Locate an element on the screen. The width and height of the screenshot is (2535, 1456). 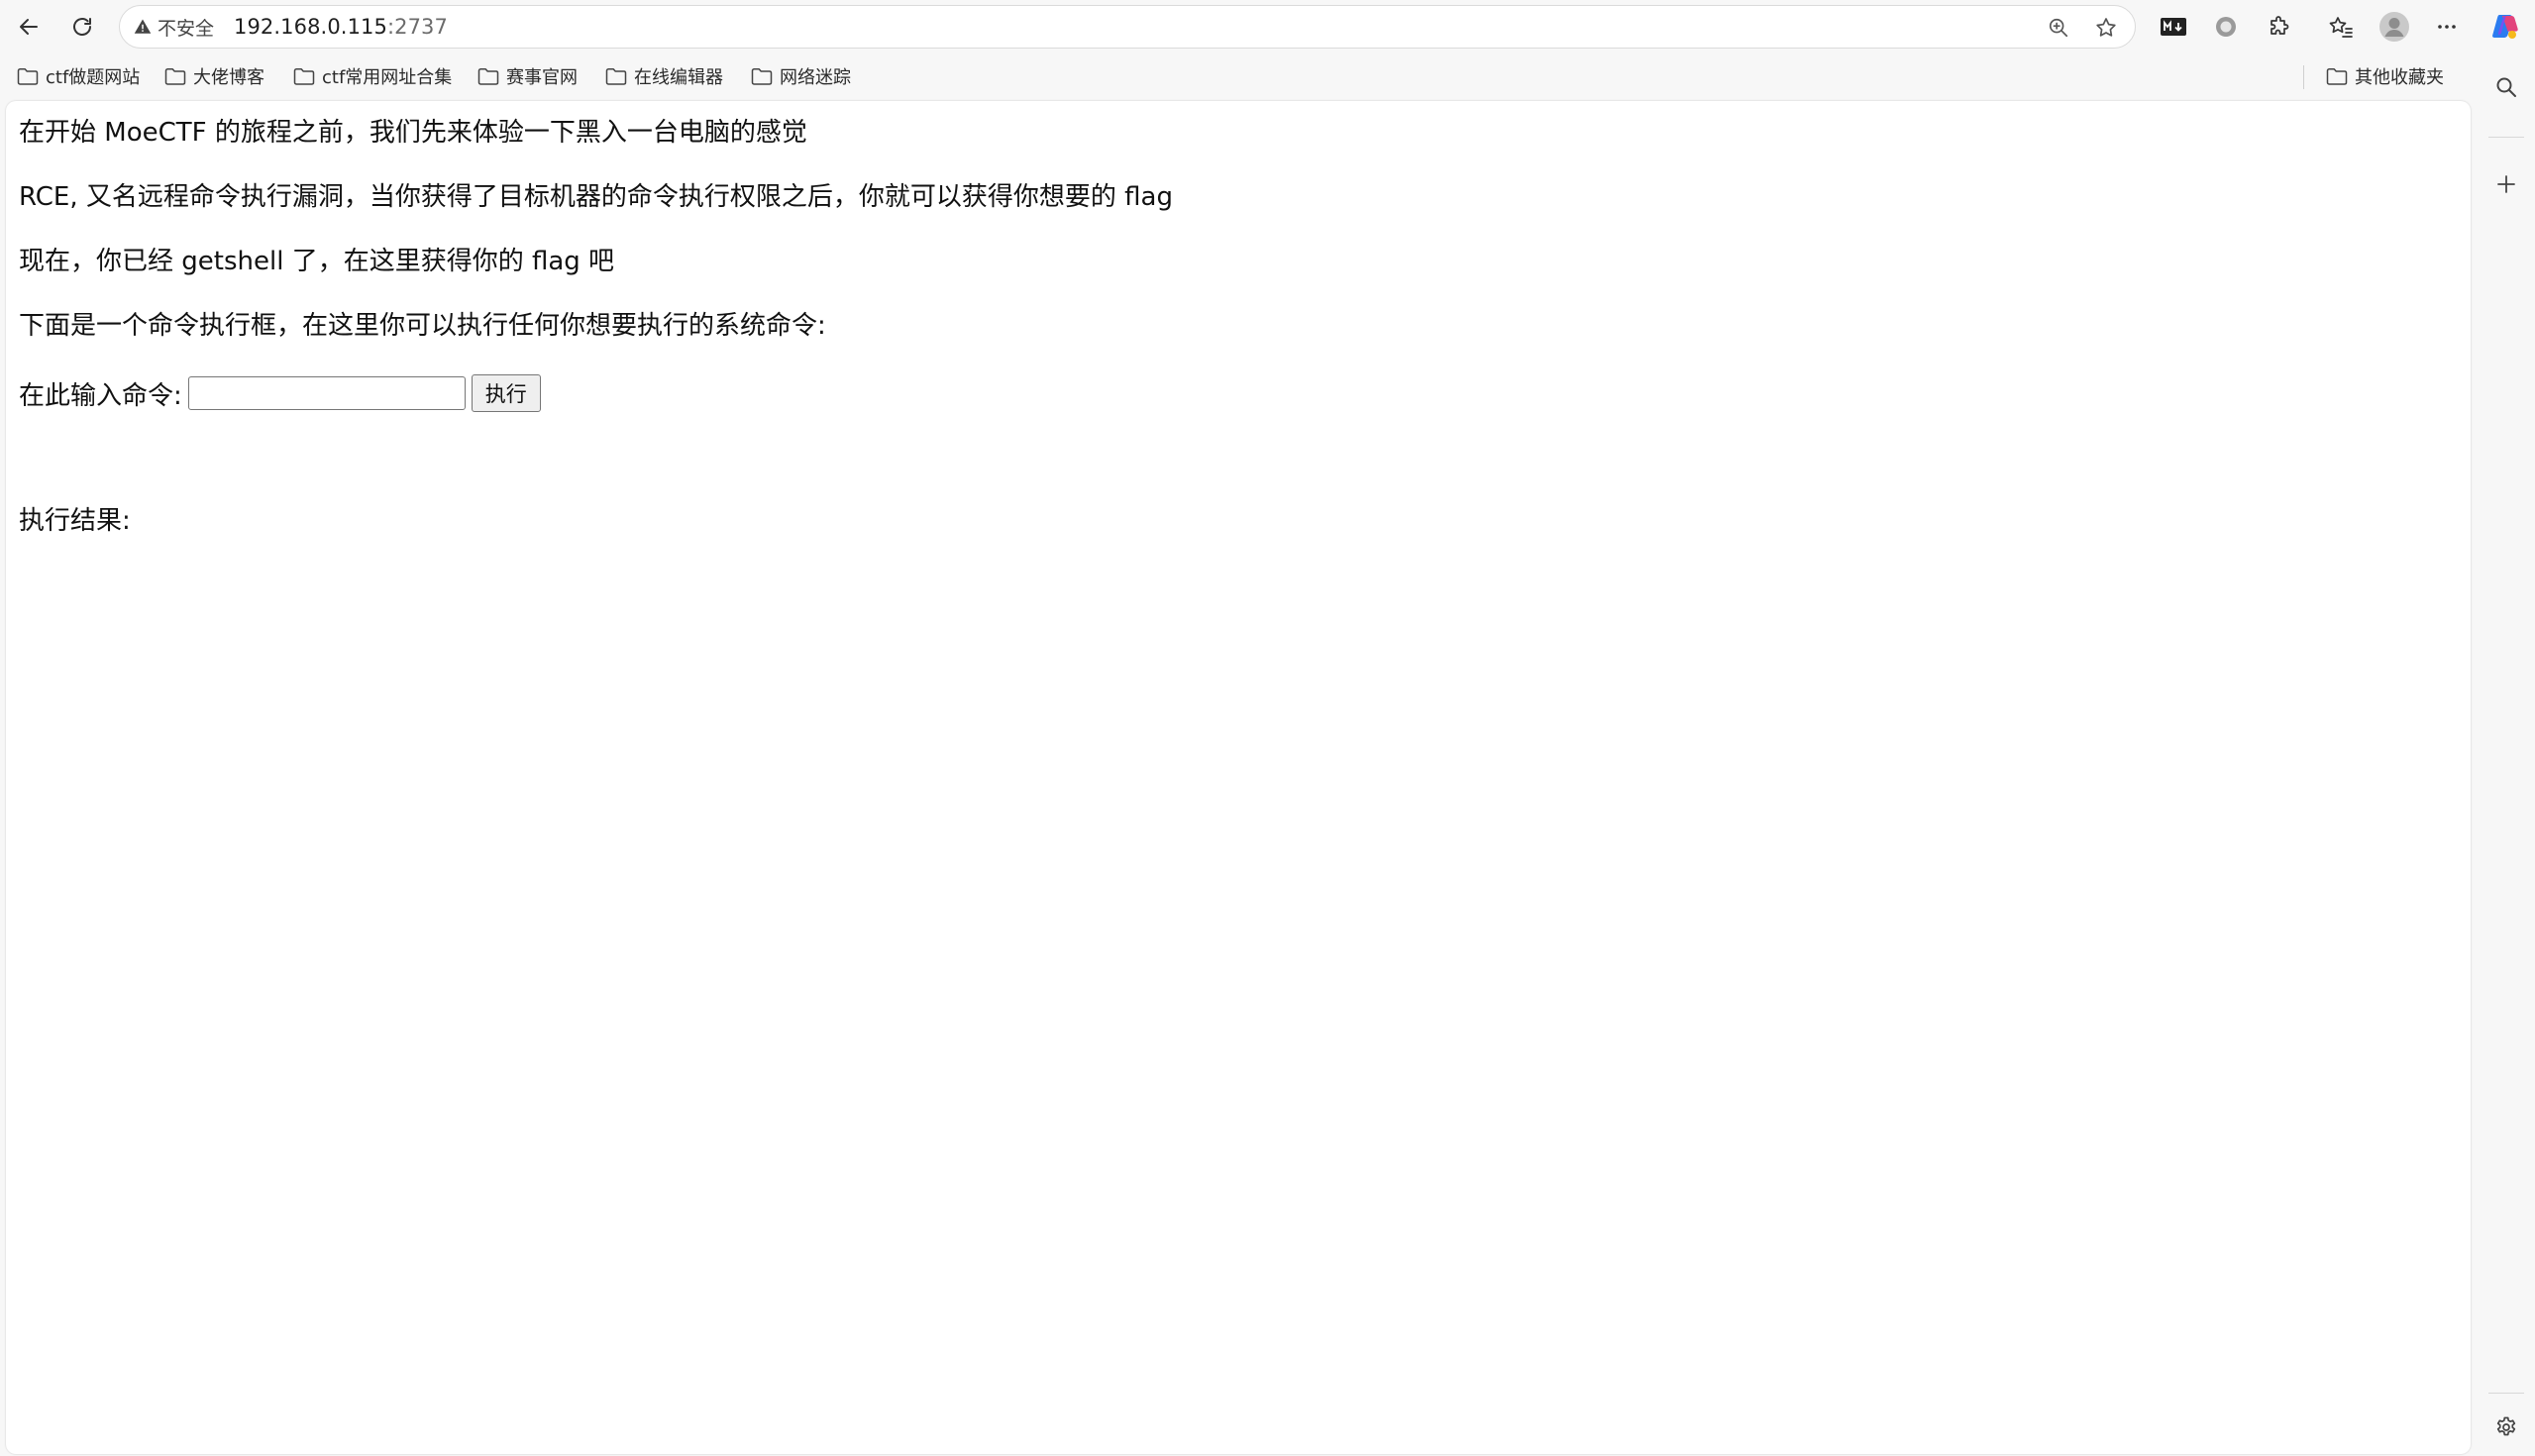
bookmark-label: 在线编辑器 is located at coordinates (678, 77).